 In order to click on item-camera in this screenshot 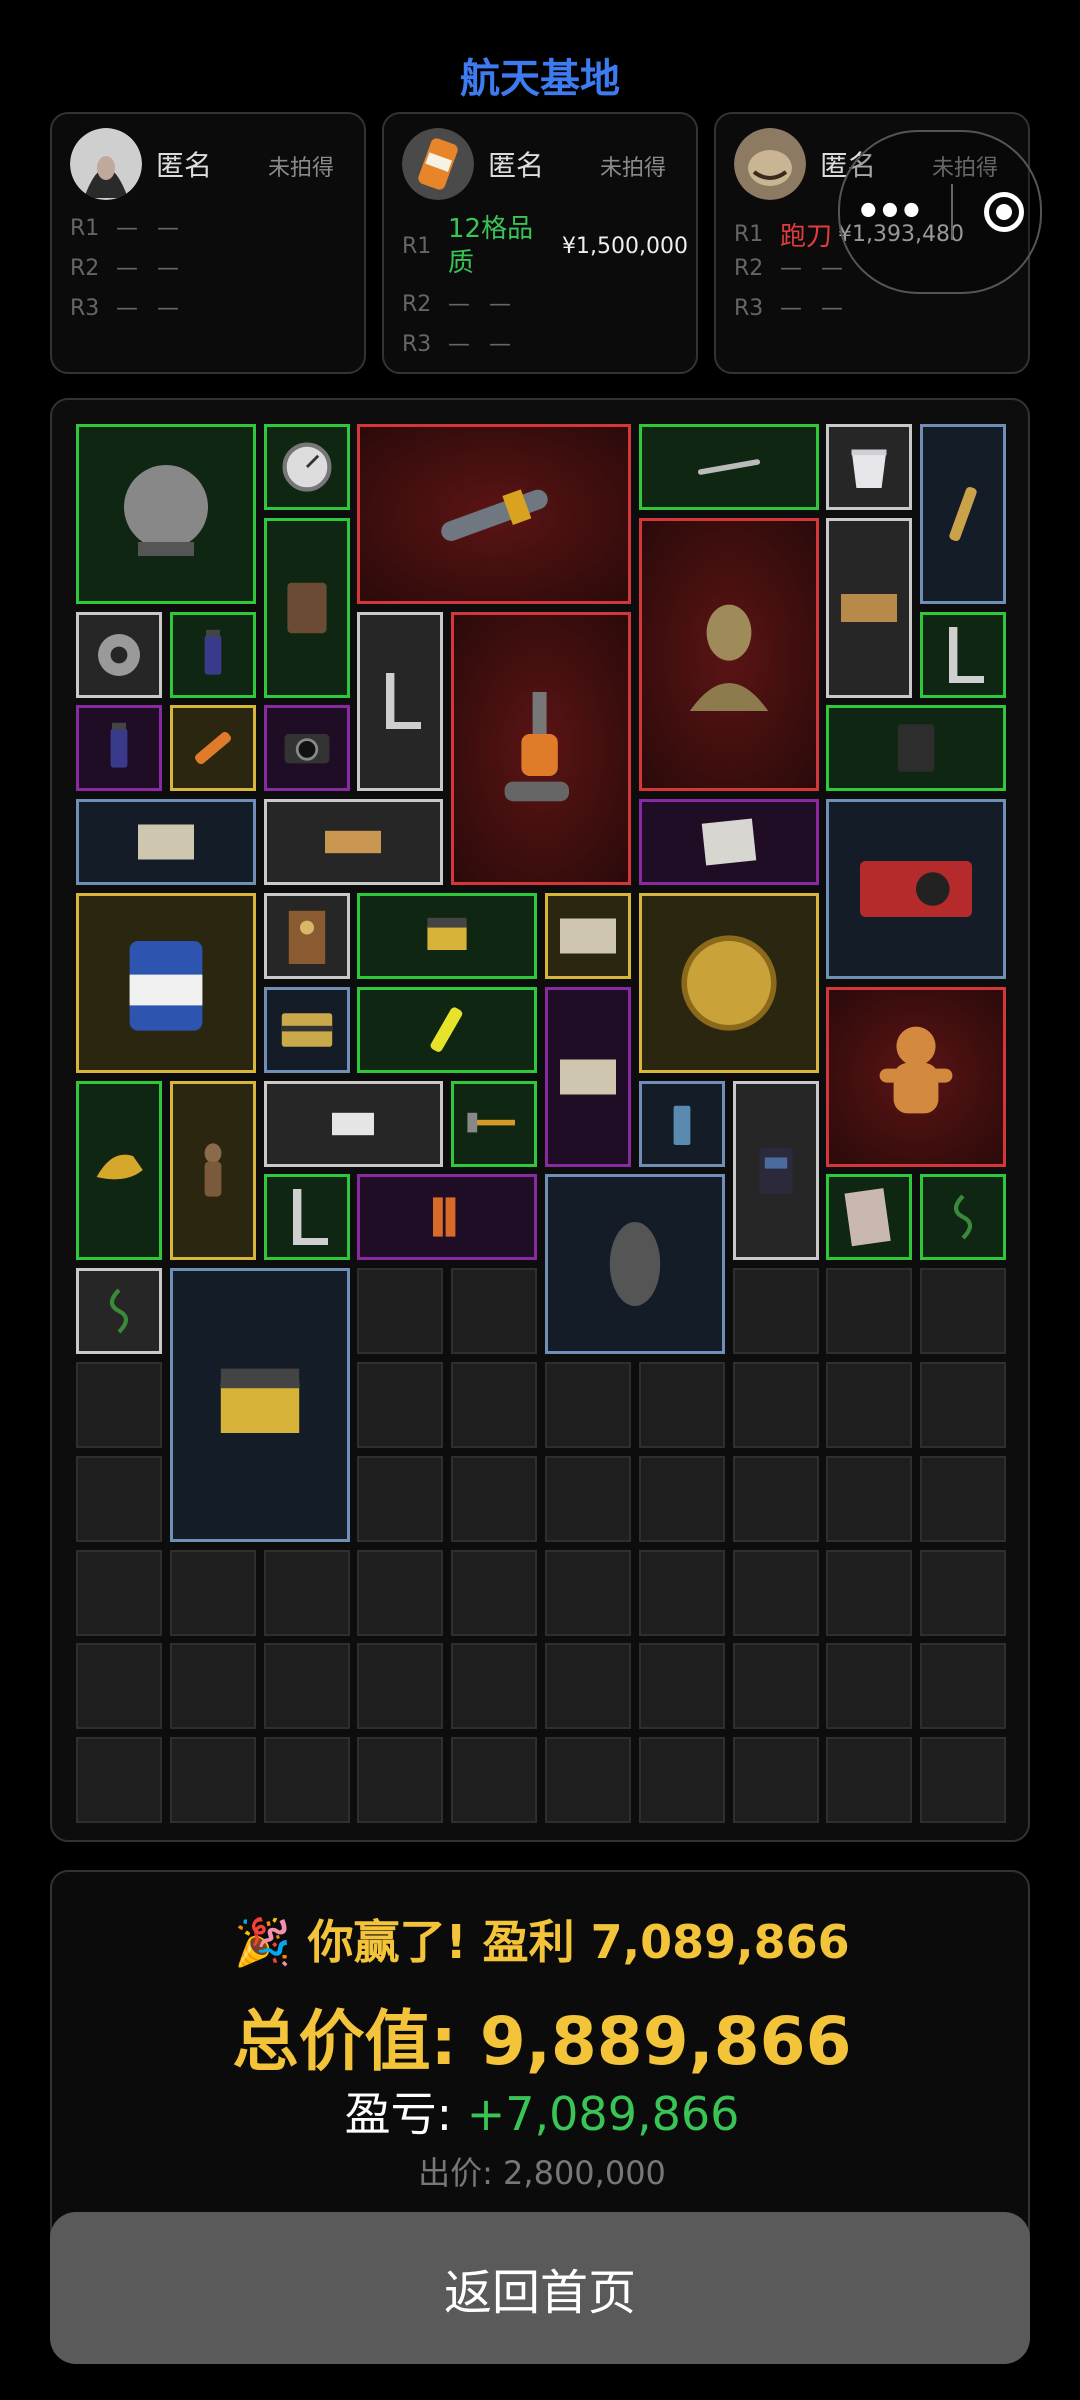, I will do `click(306, 748)`.